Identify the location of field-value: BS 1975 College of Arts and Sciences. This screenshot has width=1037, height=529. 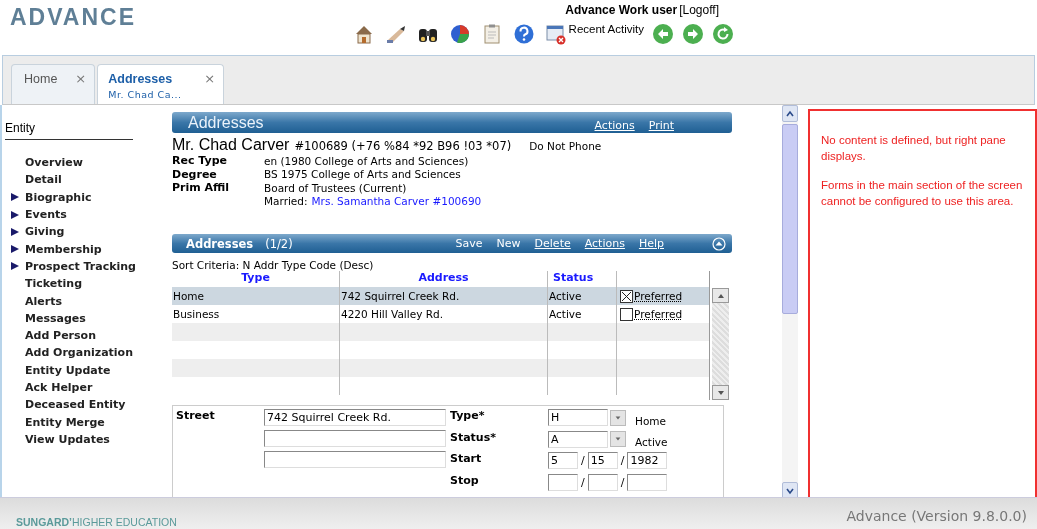
(362, 174).